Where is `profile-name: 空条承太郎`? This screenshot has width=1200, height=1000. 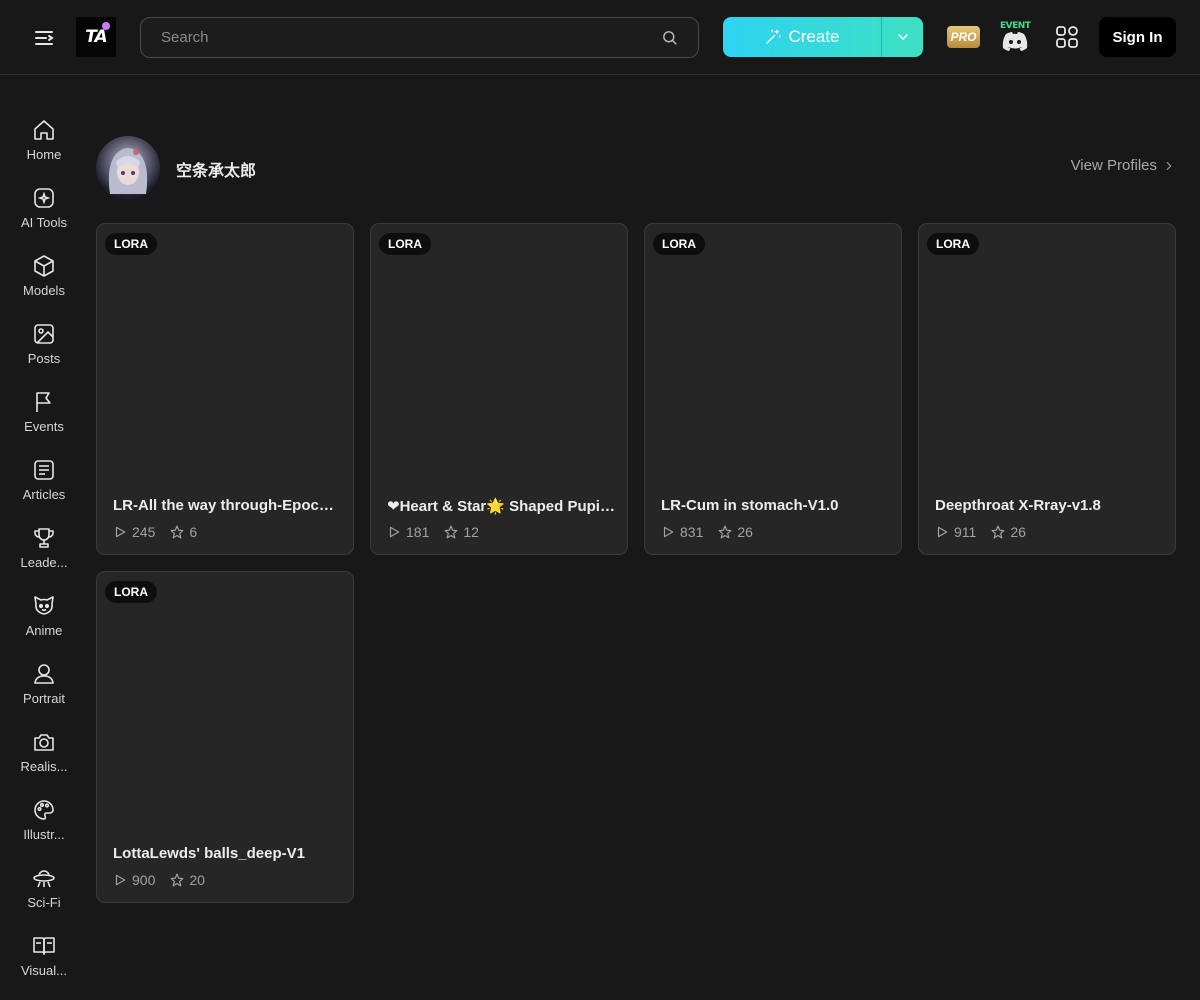
profile-name: 空条承太郎 is located at coordinates (216, 169).